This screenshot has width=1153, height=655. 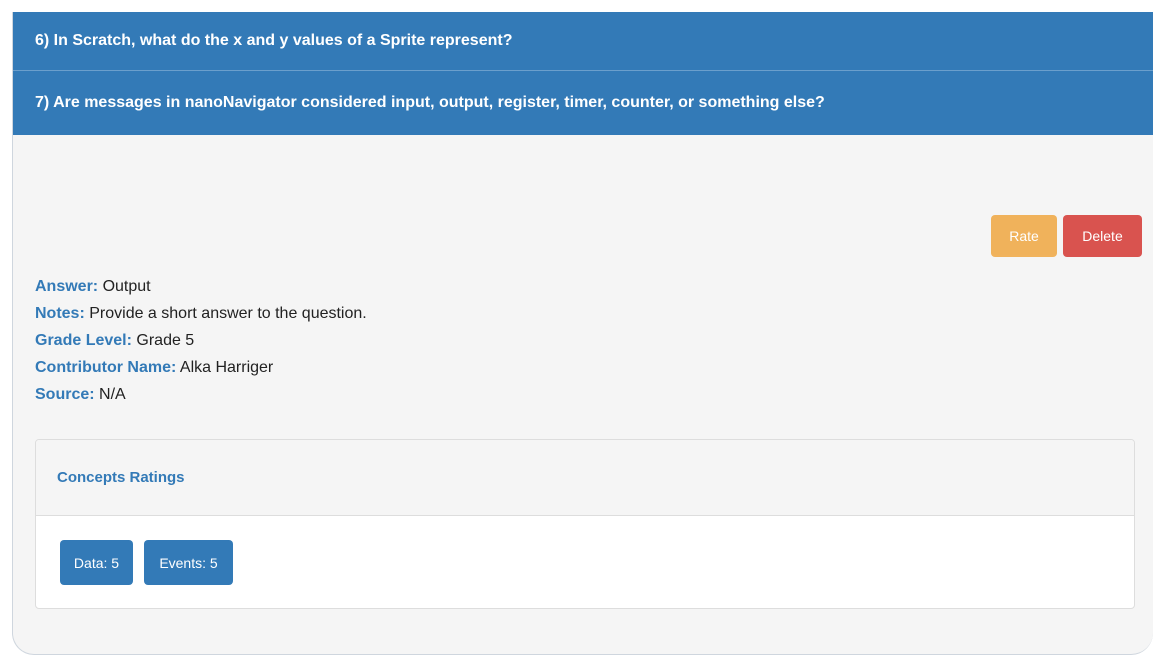 I want to click on contributor-row: Contributor Name: Alka Harriger, so click(x=201, y=367).